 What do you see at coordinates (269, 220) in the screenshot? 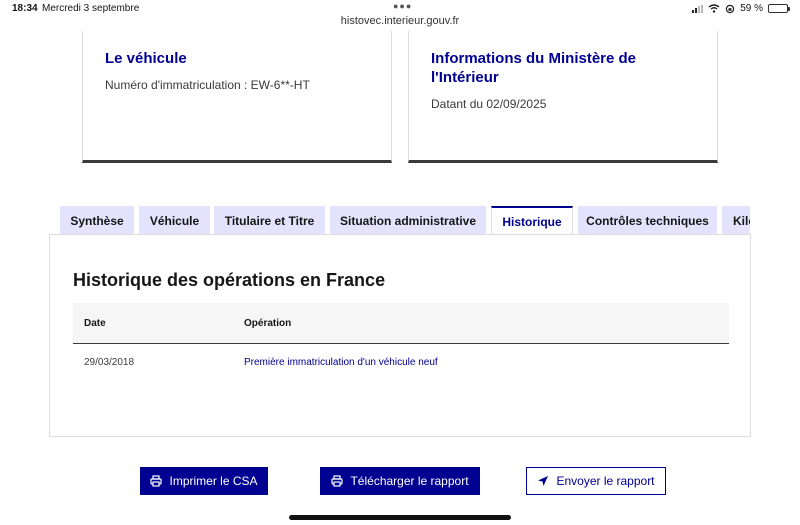
I see `tab-titulaire: Titulaire et Titre` at bounding box center [269, 220].